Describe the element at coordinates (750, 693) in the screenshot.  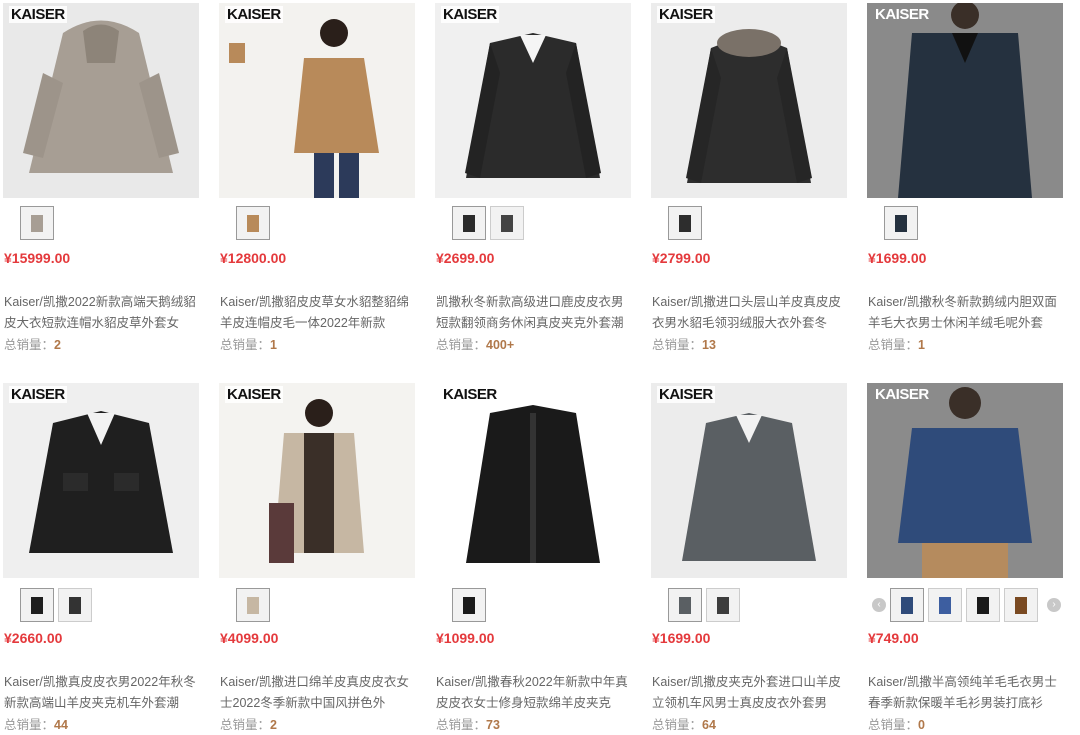
I see `product-title: Kaiser/凯撒皮夹克外套进口山羊皮立领机车风男士真皮皮衣外套男` at that location.